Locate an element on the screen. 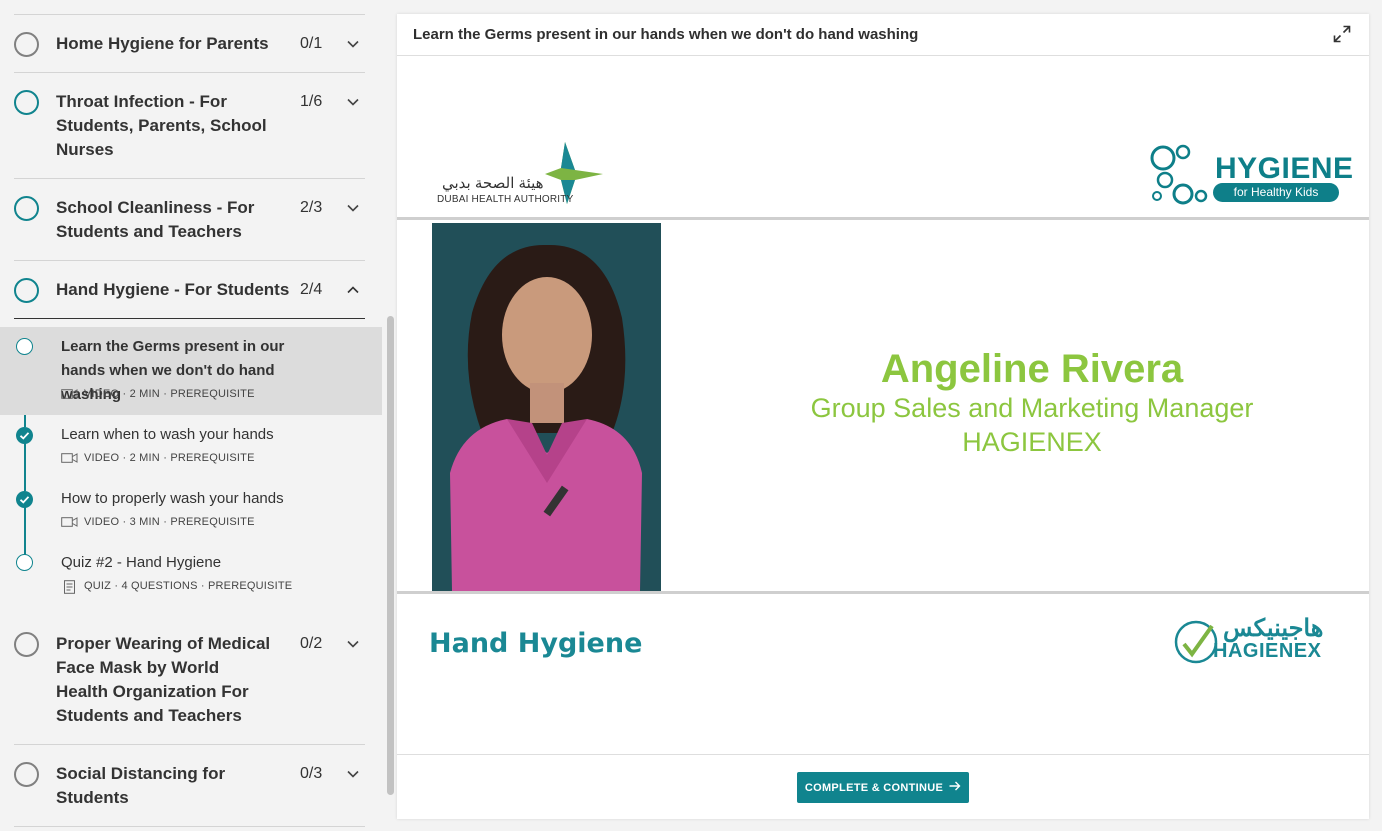  hagienex-arabic-name: هاجينيكس is located at coordinates (1273, 628).